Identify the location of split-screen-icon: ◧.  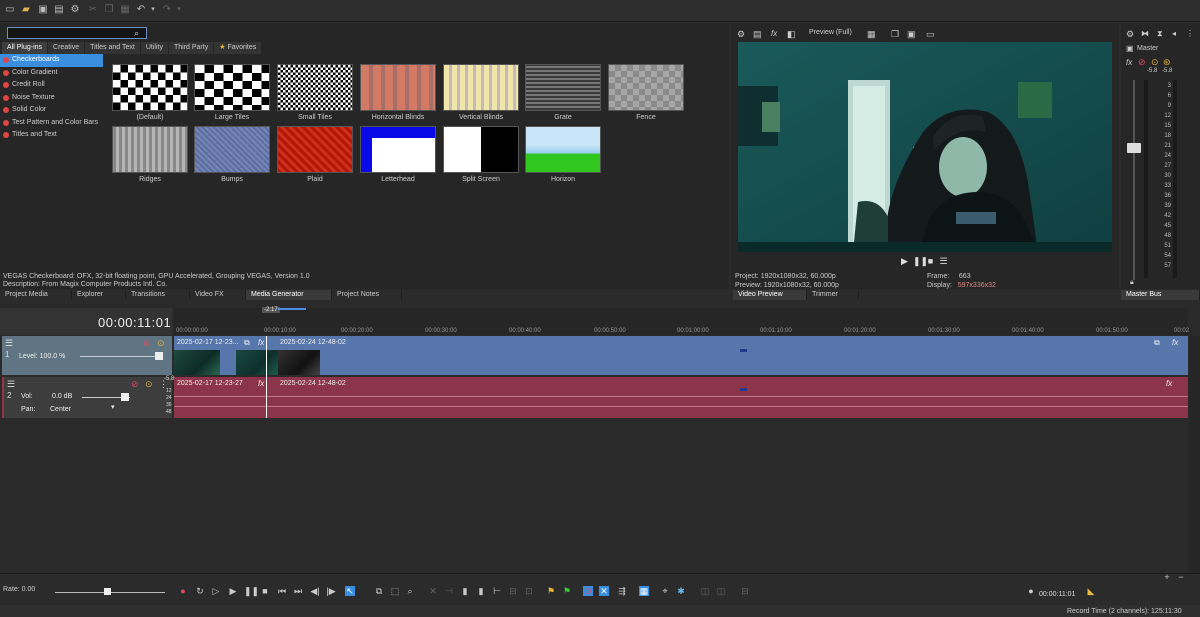
(791, 34).